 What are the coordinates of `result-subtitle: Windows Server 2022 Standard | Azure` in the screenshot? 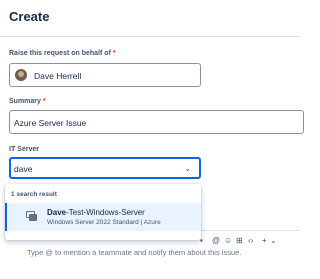 It's located at (104, 222).